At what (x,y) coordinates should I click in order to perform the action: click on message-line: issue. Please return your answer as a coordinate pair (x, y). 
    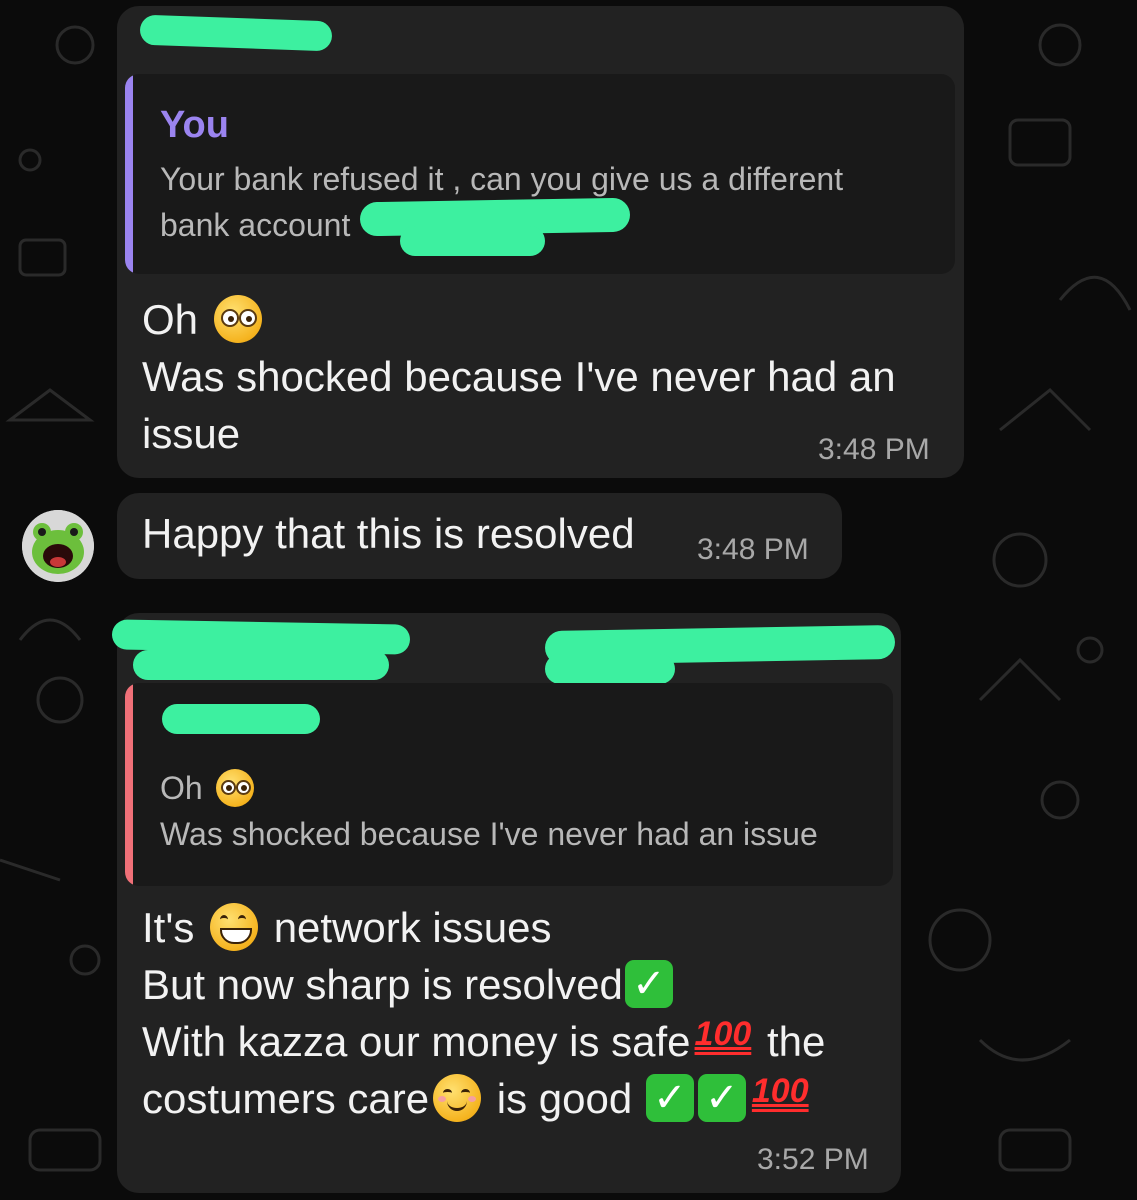
    Looking at the image, I should click on (191, 433).